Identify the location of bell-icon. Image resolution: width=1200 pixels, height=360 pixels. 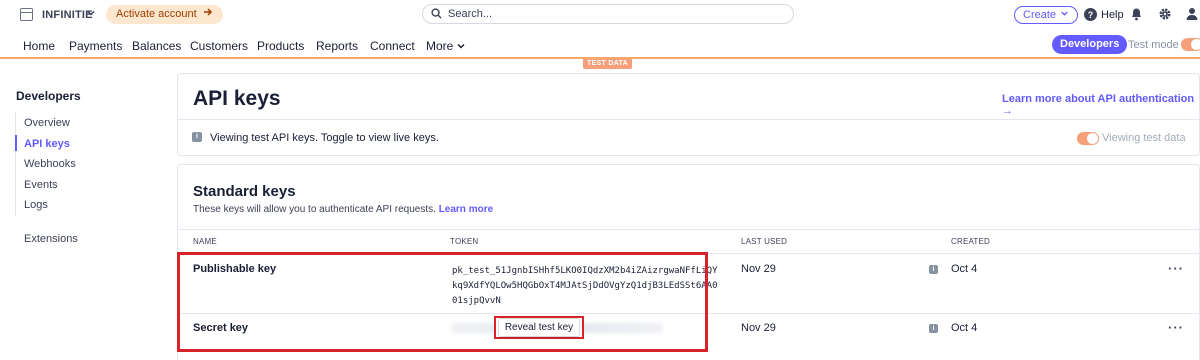
(1137, 14).